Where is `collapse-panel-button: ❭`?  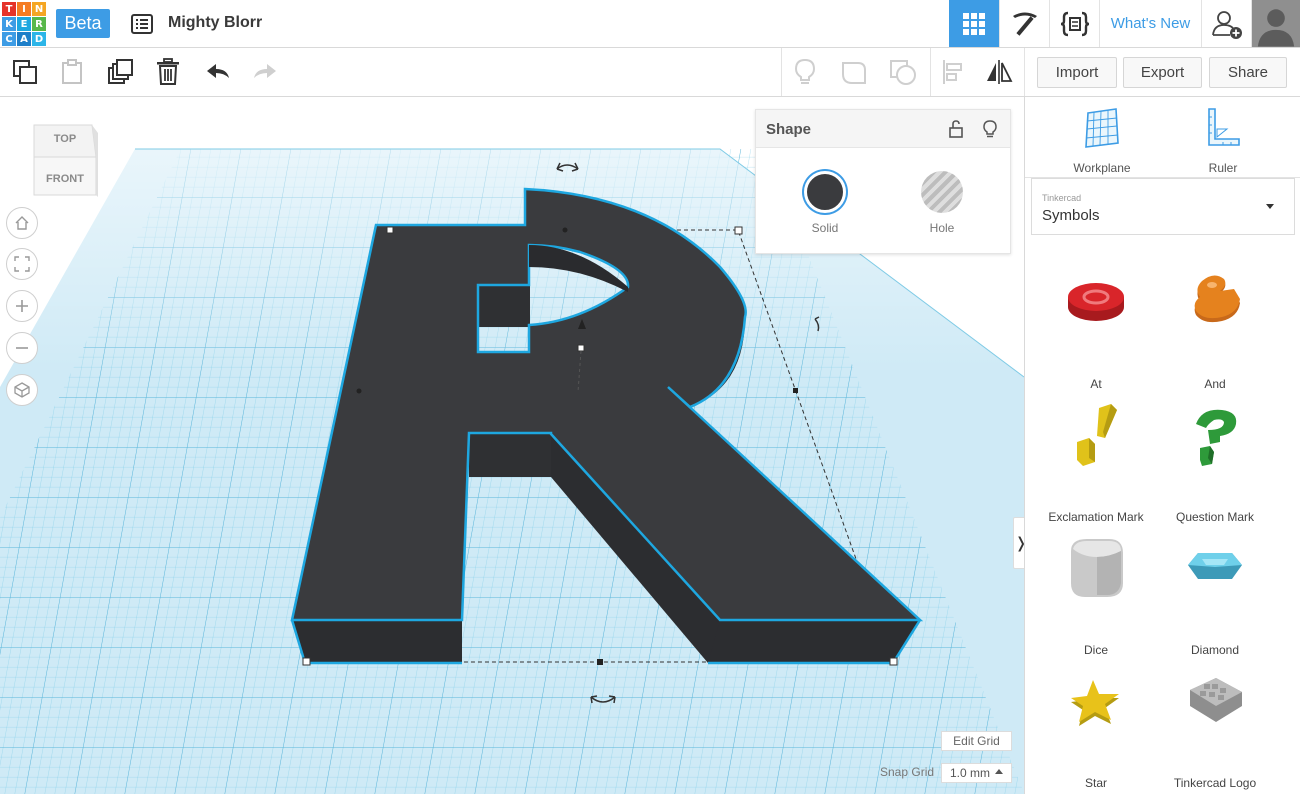 collapse-panel-button: ❭ is located at coordinates (1018, 543).